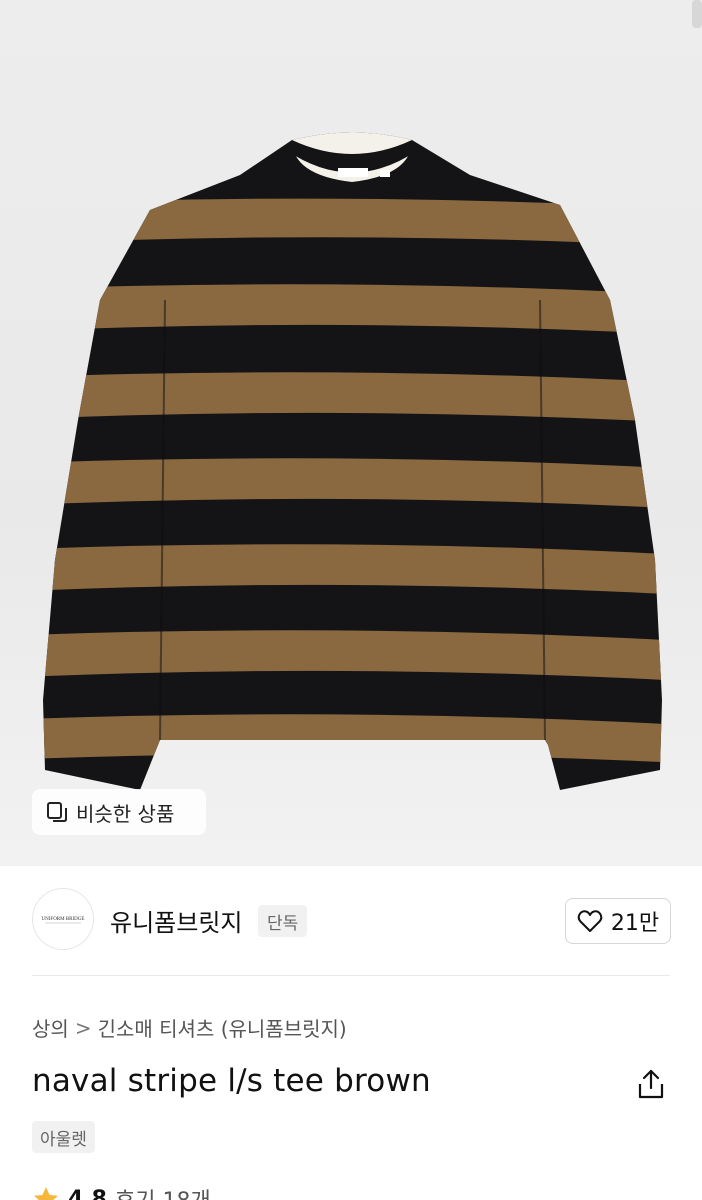 The width and height of the screenshot is (702, 1200). What do you see at coordinates (46, 1193) in the screenshot?
I see `star-icon` at bounding box center [46, 1193].